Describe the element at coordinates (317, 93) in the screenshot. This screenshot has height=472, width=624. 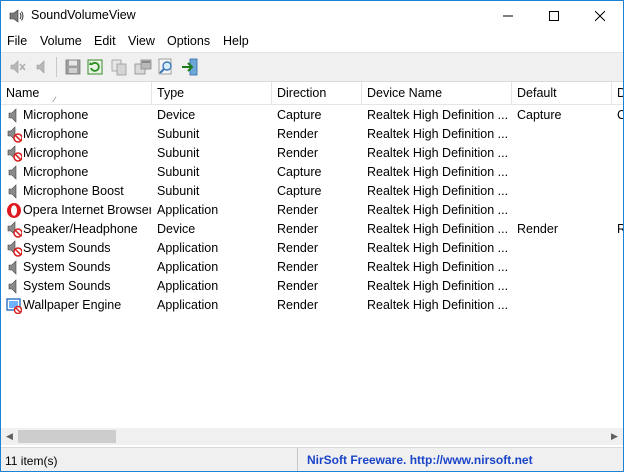
I see `column-header-direction: Direction` at that location.